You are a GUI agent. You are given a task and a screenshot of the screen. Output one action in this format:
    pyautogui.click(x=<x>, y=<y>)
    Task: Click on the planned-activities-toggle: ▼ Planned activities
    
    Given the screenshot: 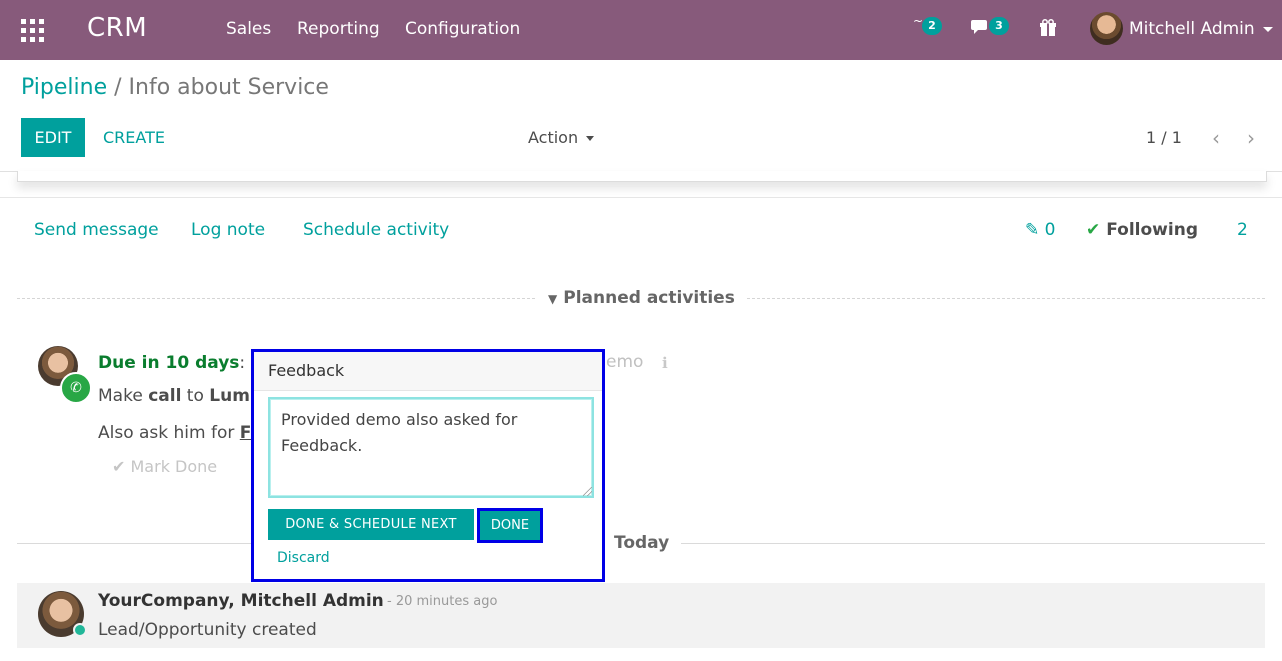 What is the action you would take?
    pyautogui.click(x=641, y=298)
    